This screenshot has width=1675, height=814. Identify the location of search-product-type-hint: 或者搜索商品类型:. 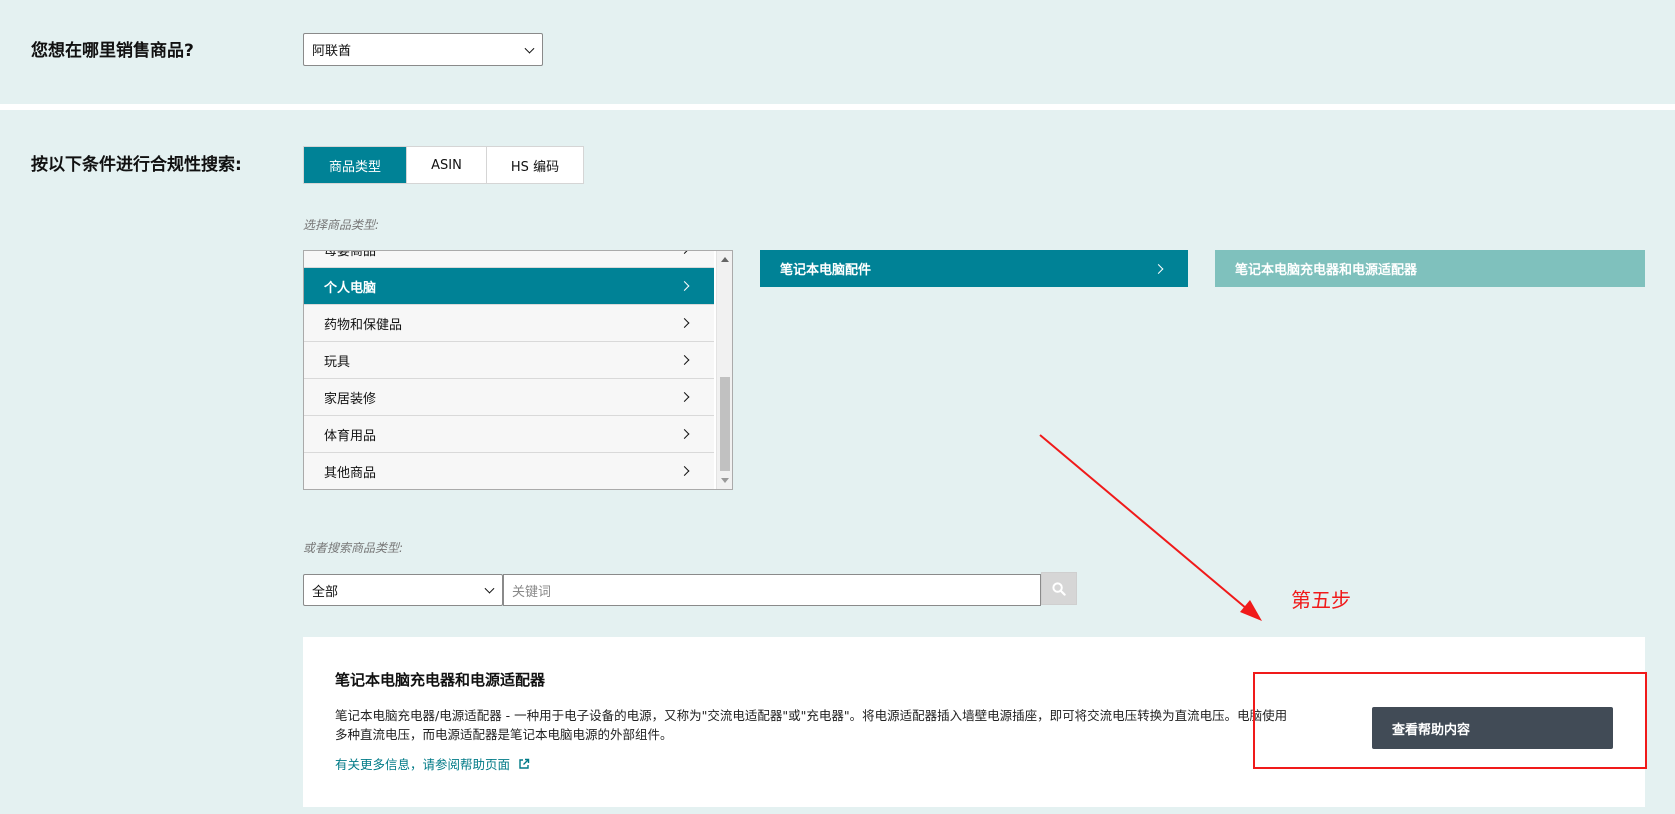
(353, 548).